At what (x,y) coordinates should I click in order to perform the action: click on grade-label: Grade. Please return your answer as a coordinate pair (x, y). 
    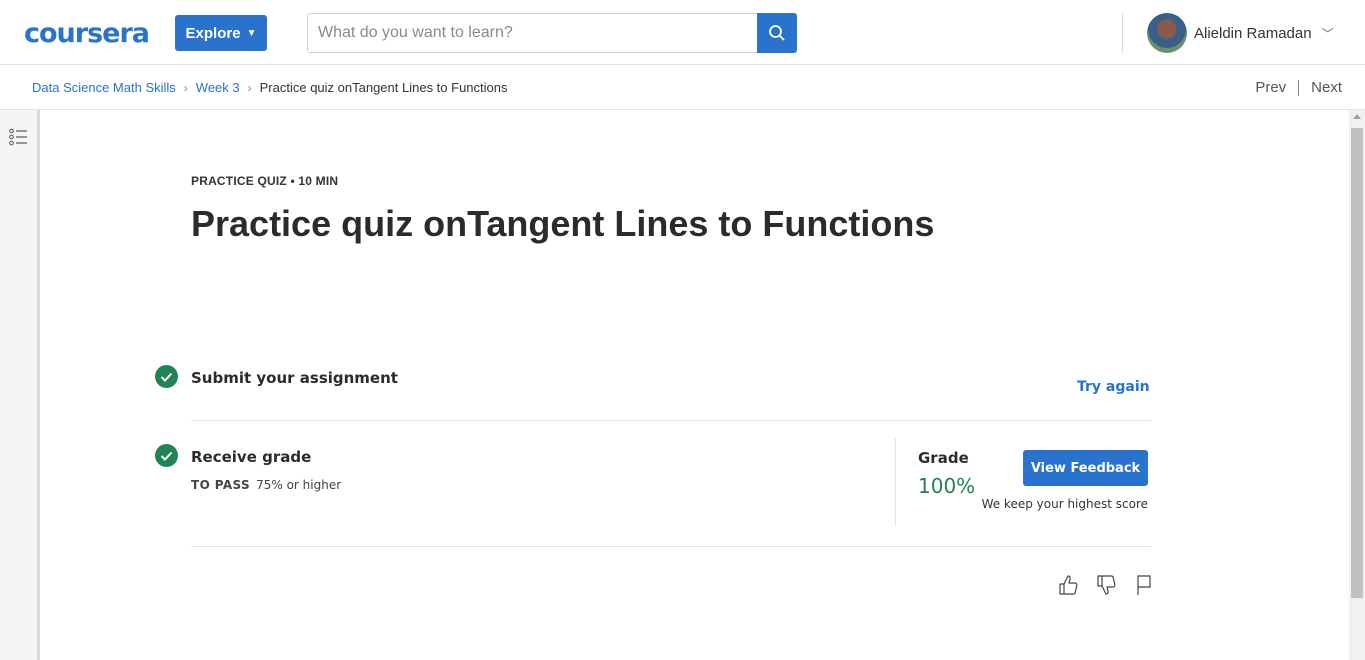
    Looking at the image, I should click on (943, 458).